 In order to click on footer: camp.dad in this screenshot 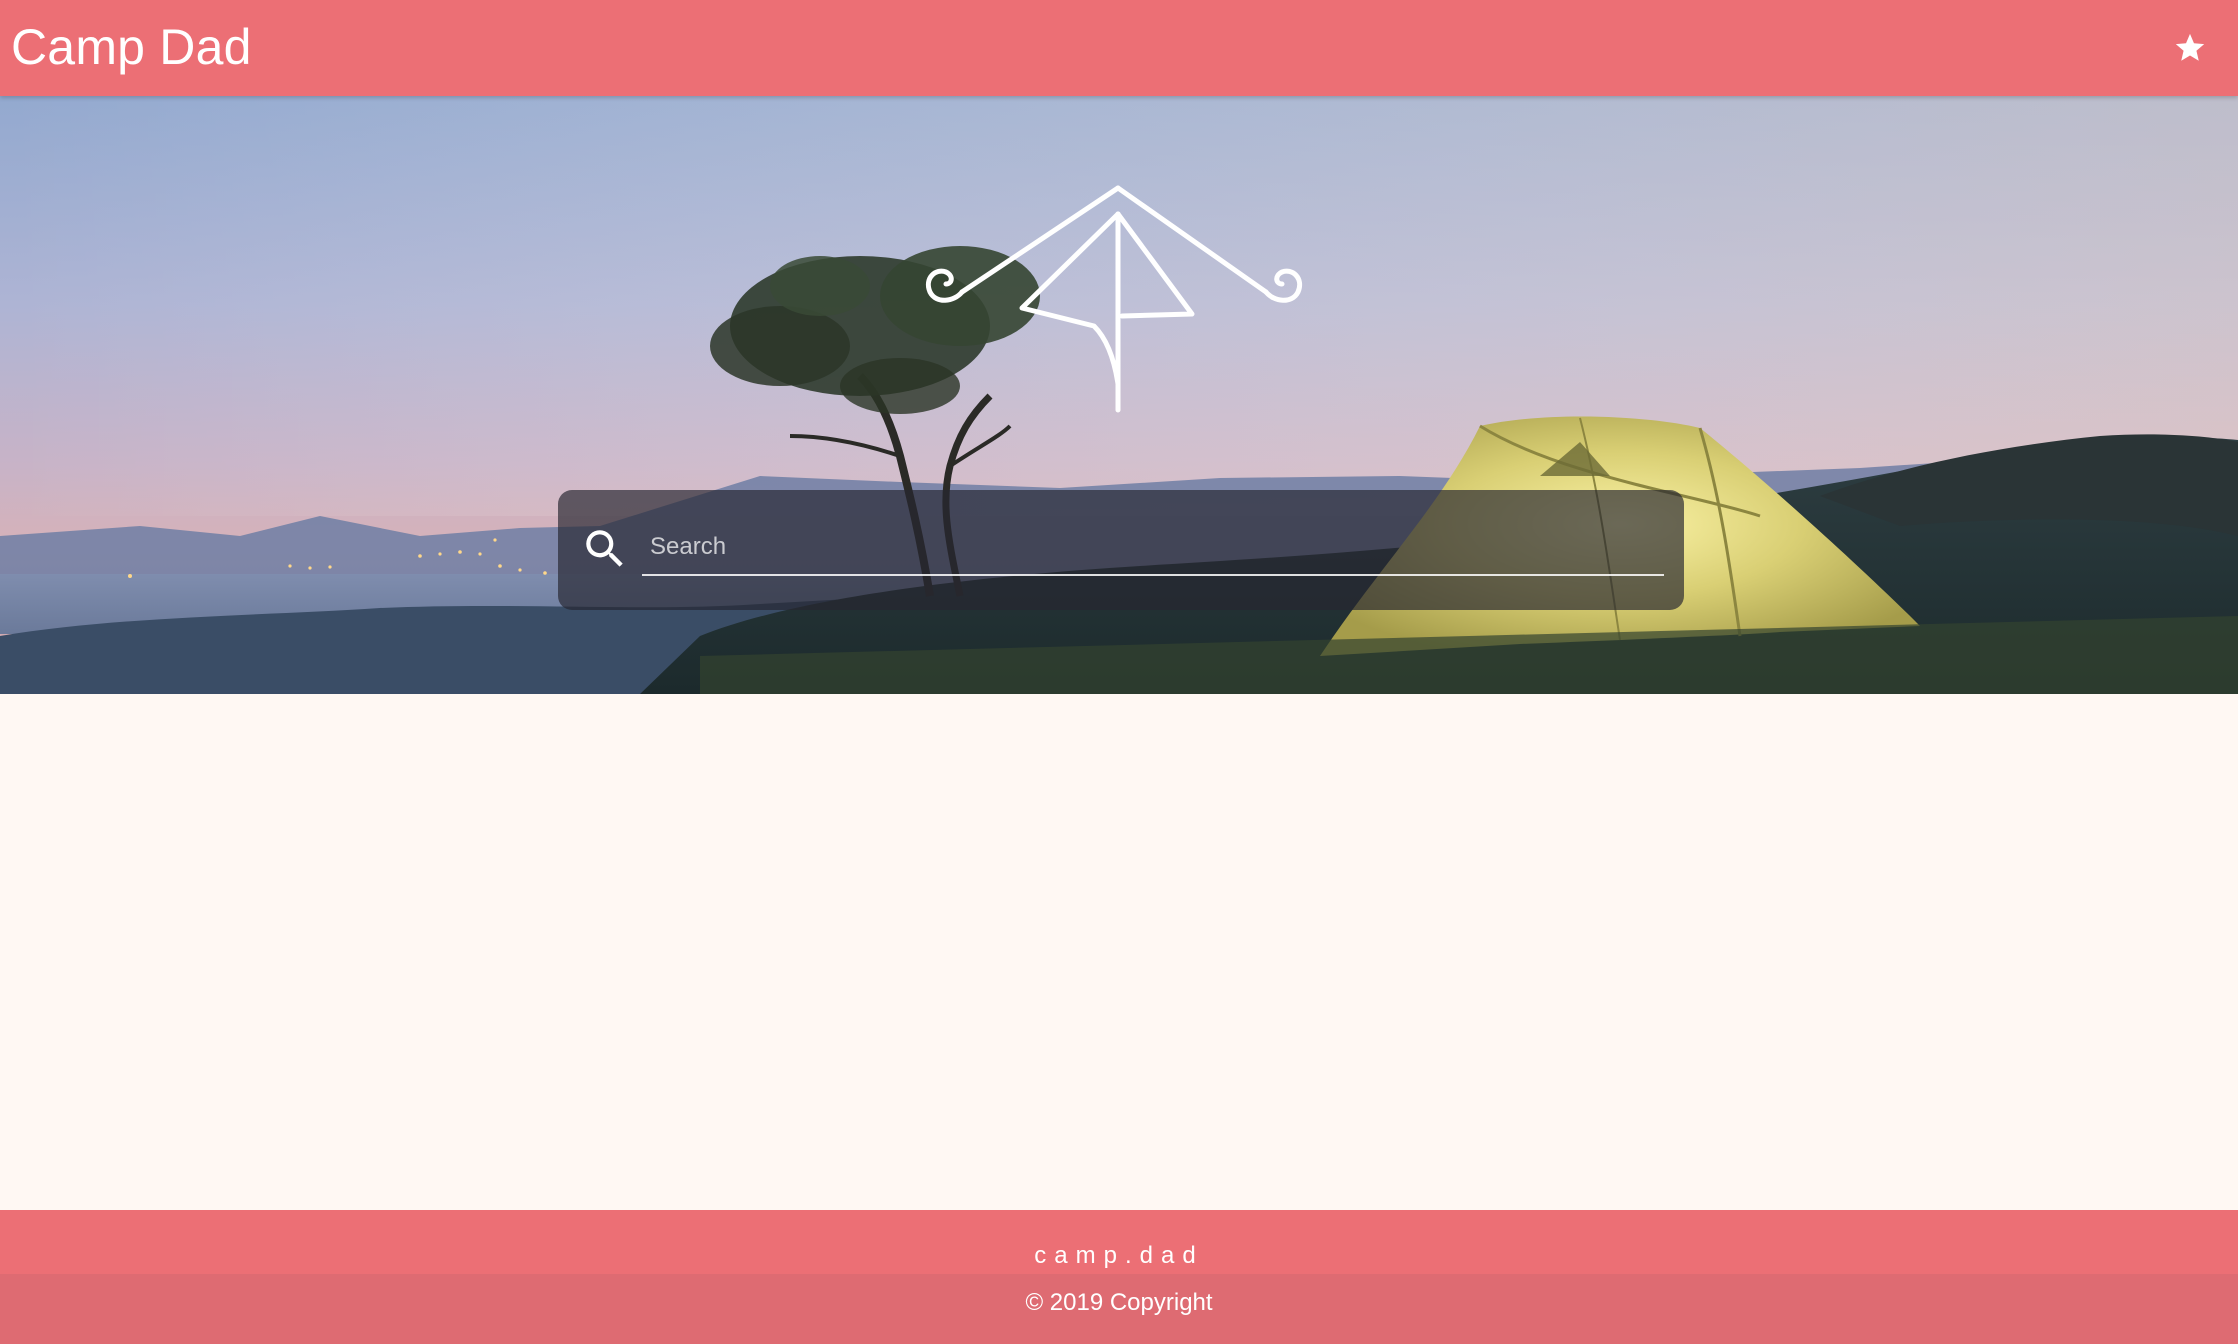, I will do `click(1119, 1242)`.